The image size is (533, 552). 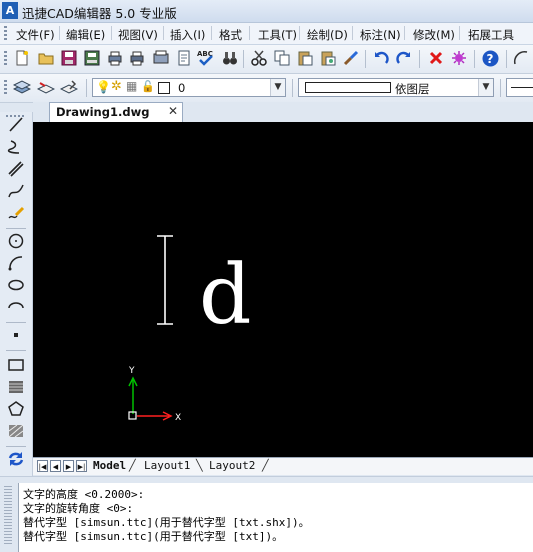 I want to click on menu-view: 视图(V), so click(x=138, y=35).